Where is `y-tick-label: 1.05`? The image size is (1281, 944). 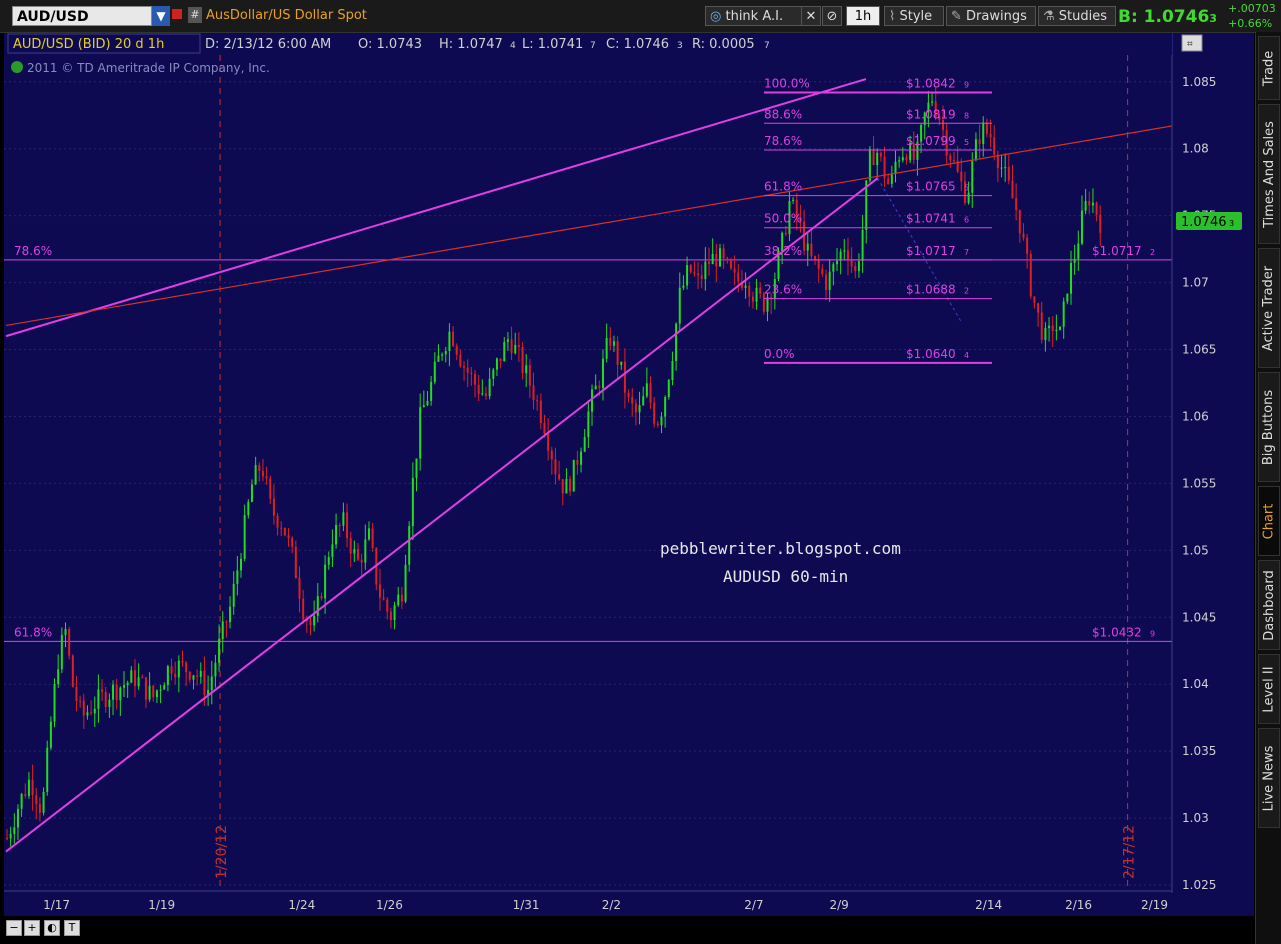
y-tick-label: 1.05 is located at coordinates (1195, 550).